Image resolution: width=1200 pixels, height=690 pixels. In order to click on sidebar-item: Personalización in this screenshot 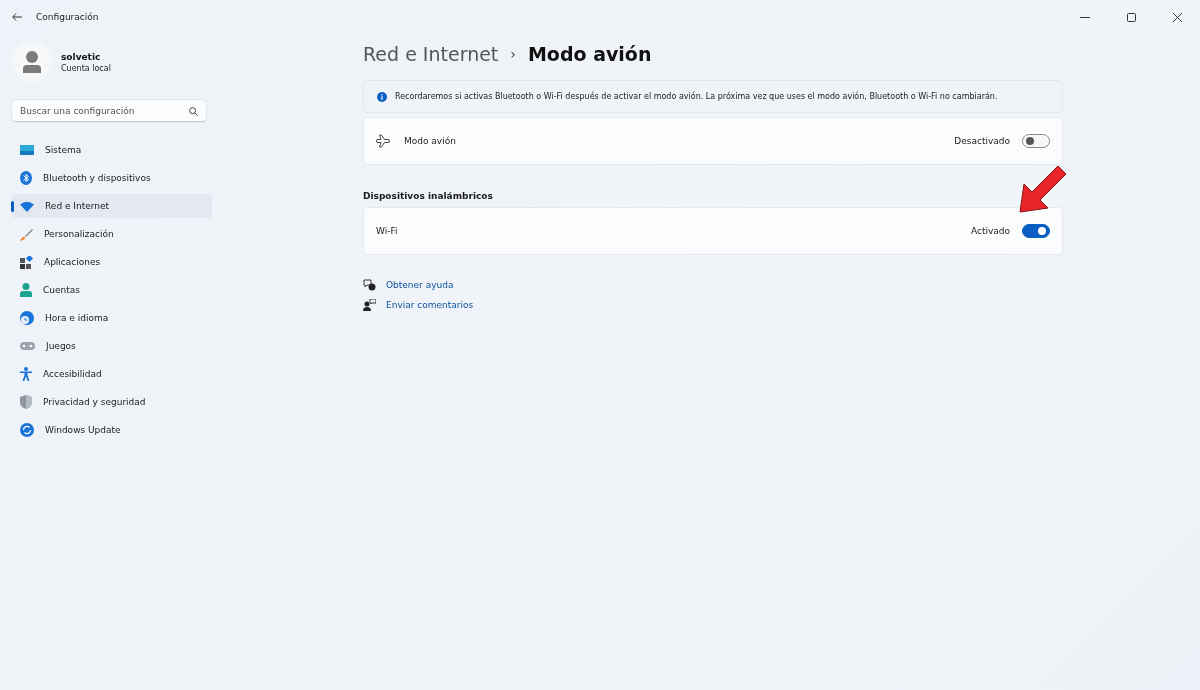, I will do `click(112, 234)`.